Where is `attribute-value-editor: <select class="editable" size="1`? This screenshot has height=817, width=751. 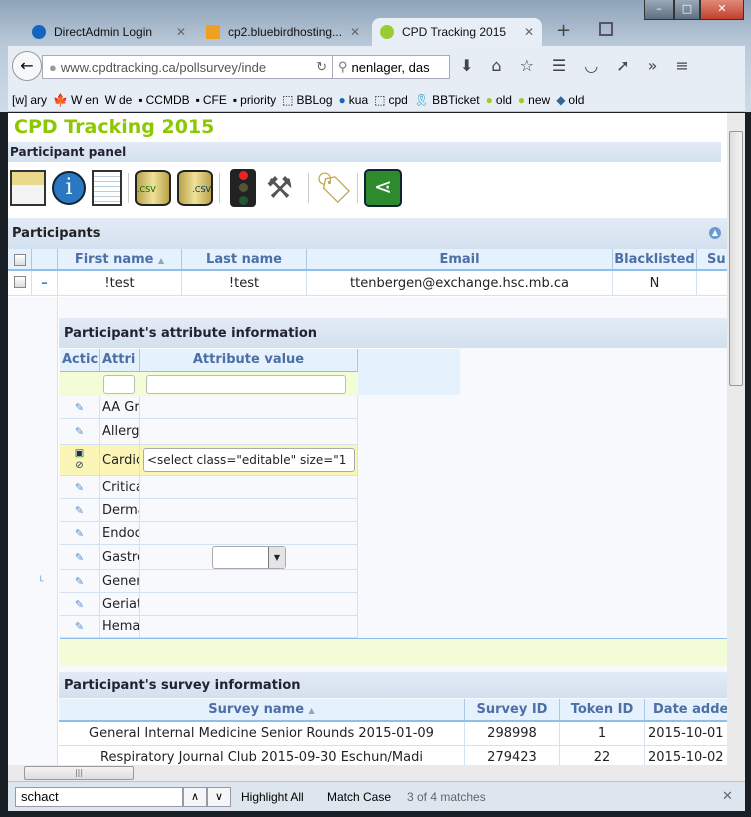
attribute-value-editor: <select class="editable" size="1 is located at coordinates (249, 460).